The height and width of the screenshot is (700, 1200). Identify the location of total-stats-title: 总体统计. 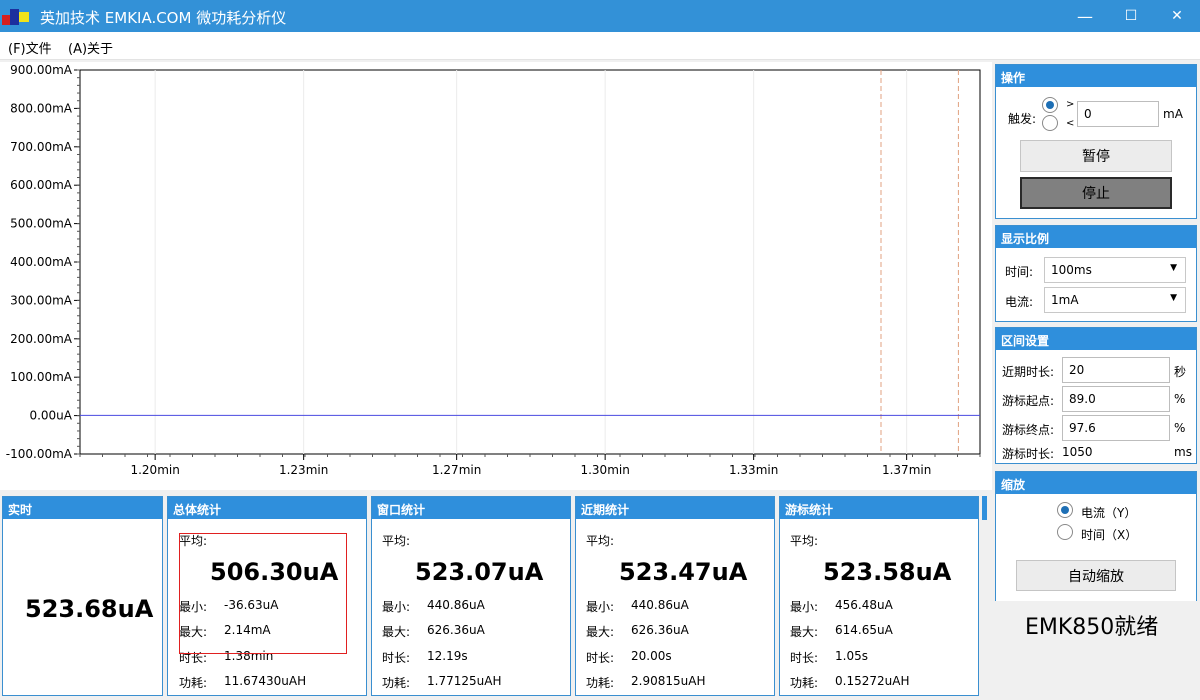
(267, 508).